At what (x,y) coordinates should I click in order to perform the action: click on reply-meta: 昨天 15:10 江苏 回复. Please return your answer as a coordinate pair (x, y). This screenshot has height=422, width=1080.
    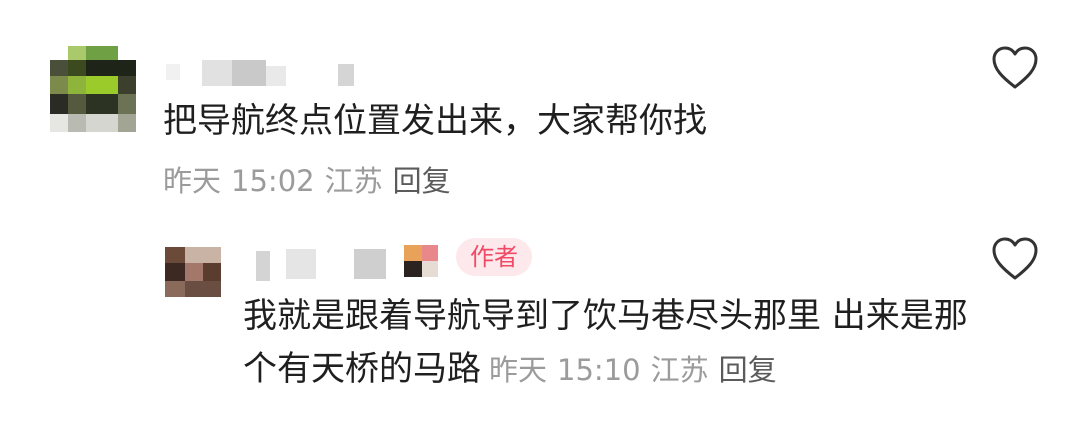
    Looking at the image, I should click on (633, 370).